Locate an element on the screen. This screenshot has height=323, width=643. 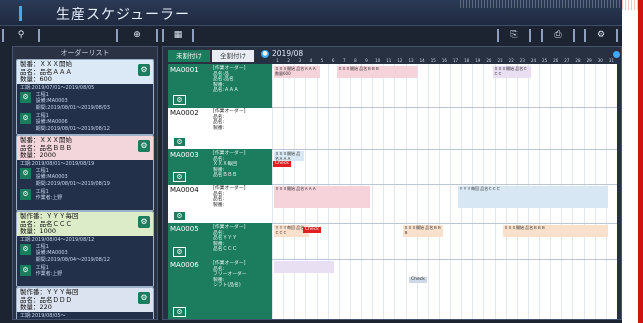
day-label: 2 is located at coordinates (288, 60).